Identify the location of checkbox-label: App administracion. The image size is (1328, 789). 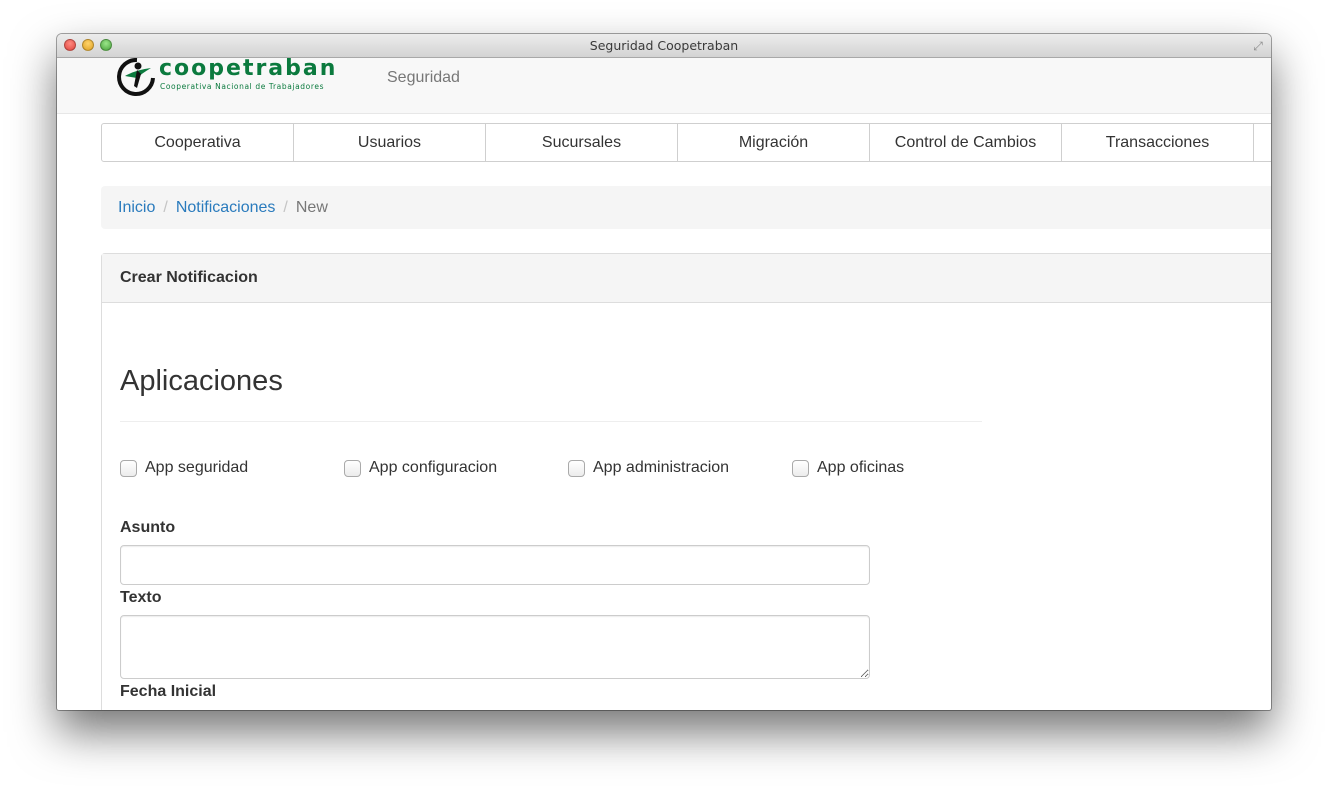
(661, 467).